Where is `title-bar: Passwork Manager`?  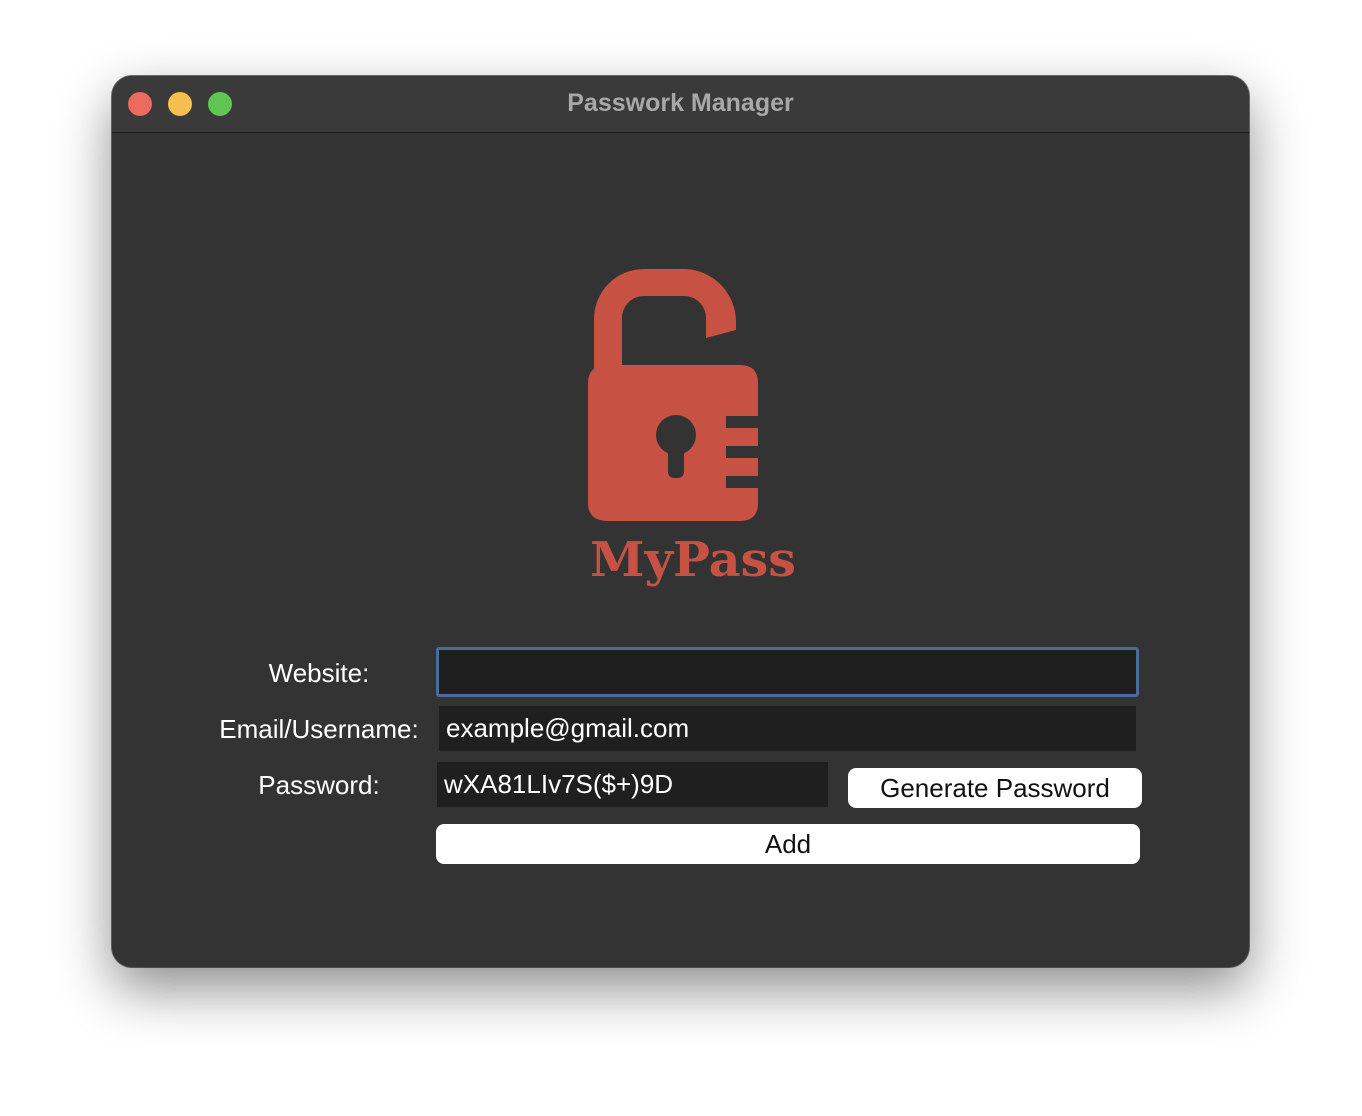
title-bar: Passwork Manager is located at coordinates (680, 104).